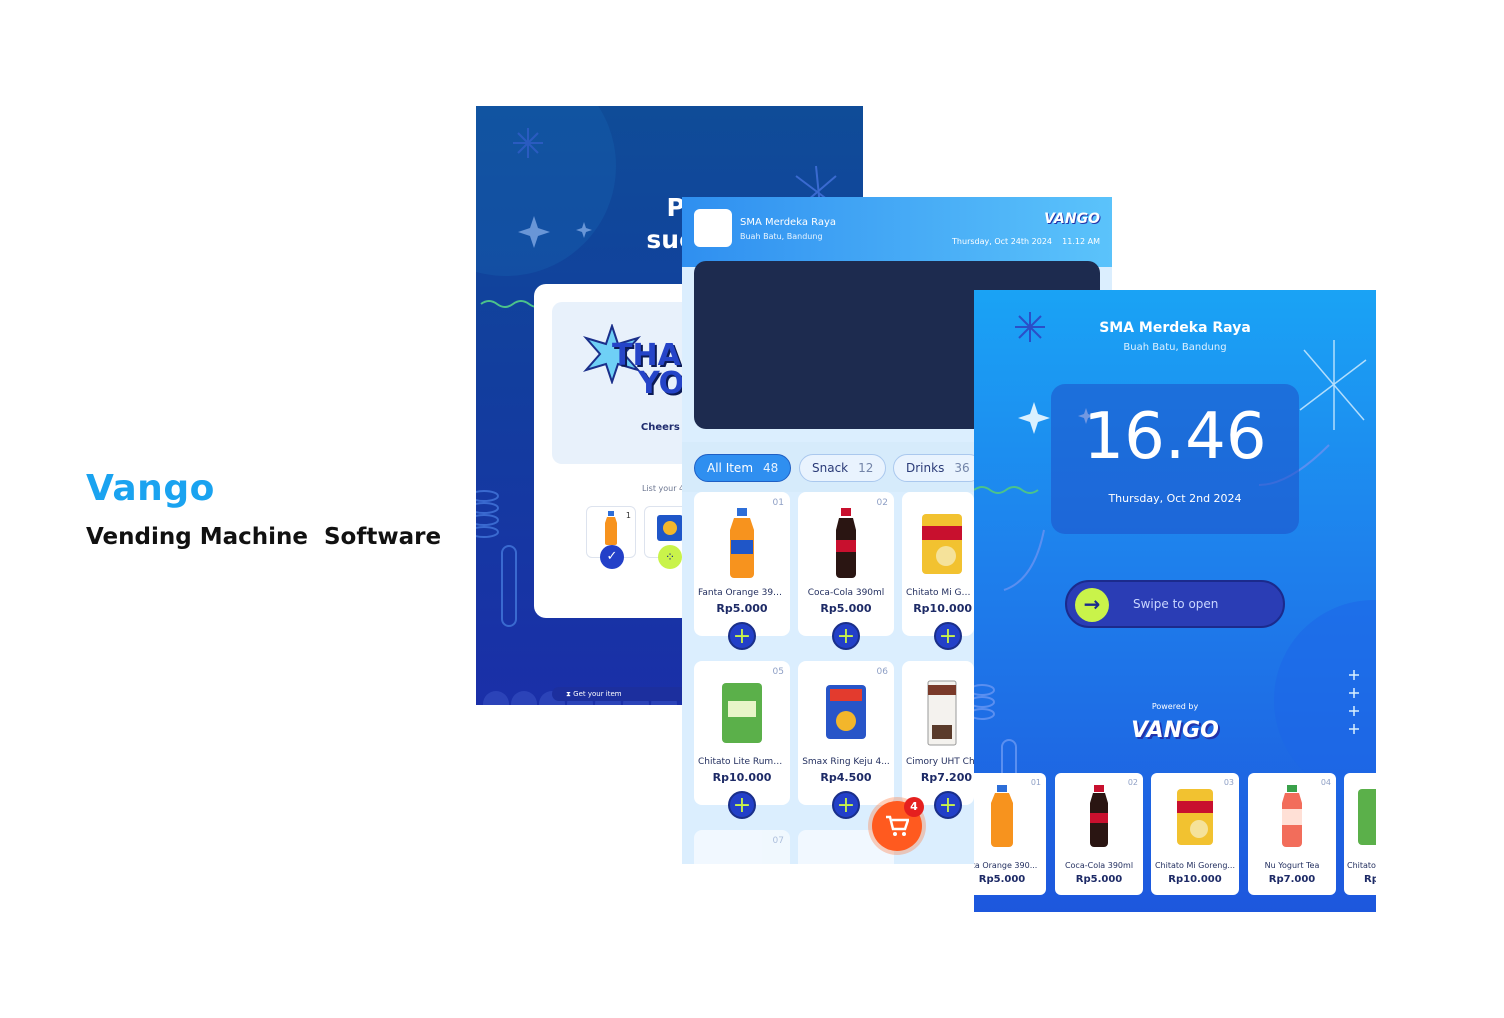 Image resolution: width=1504 pixels, height=1018 pixels. I want to click on snack-pack-icon, so click(670, 528).